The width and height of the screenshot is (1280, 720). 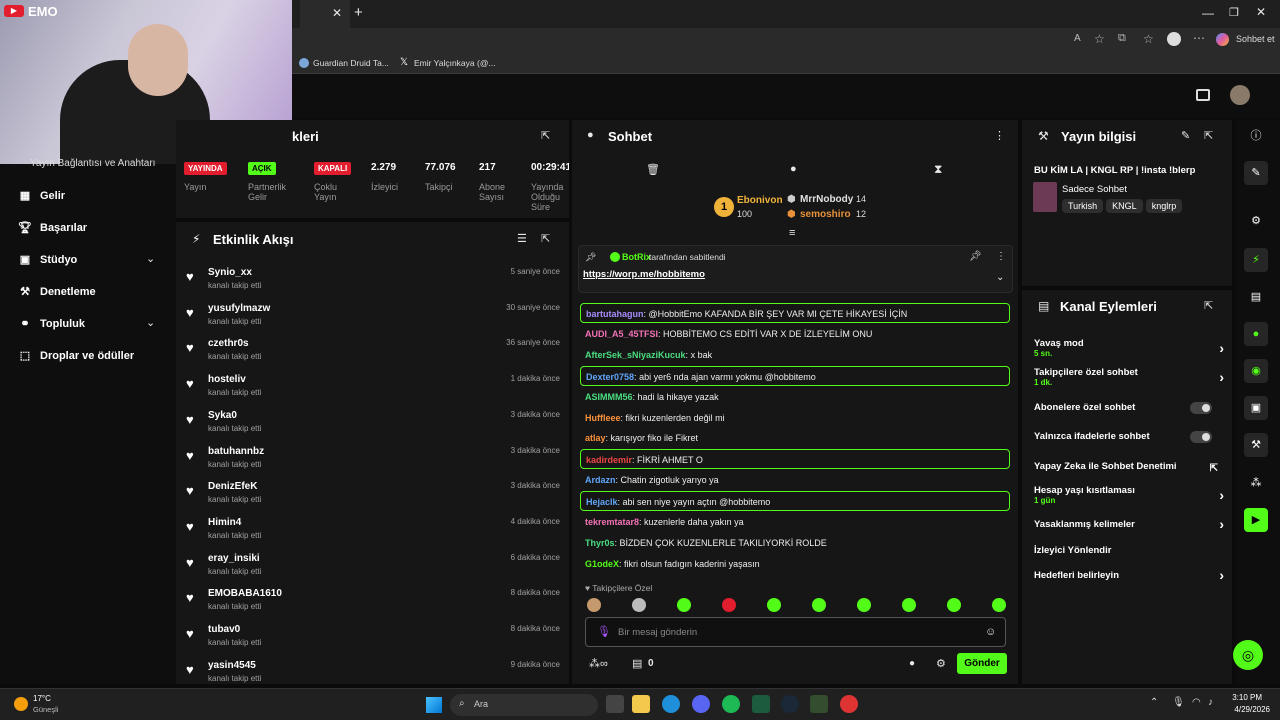 What do you see at coordinates (434, 705) in the screenshot?
I see `windows-start-icon` at bounding box center [434, 705].